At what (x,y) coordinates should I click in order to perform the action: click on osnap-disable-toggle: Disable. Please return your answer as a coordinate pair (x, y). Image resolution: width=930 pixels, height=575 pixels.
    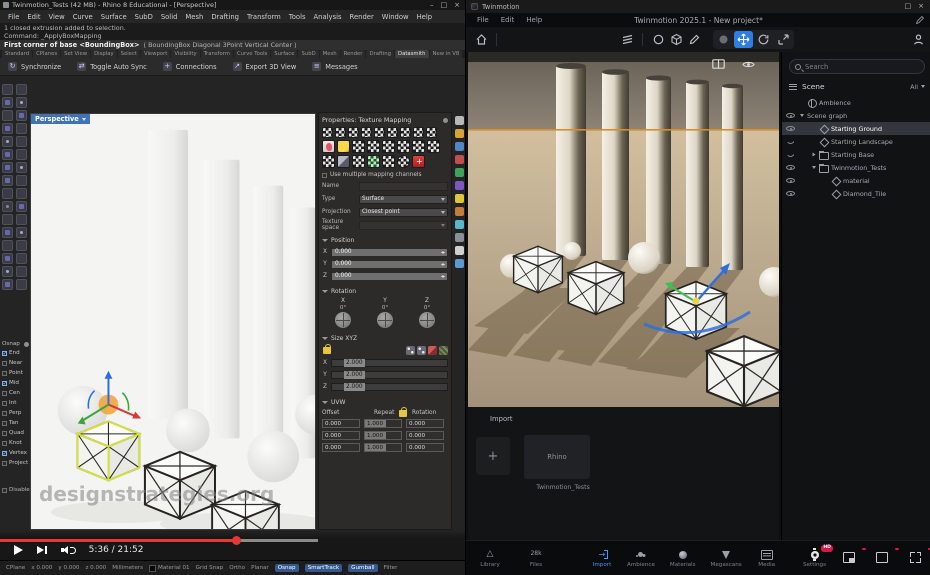
    Looking at the image, I should click on (16, 490).